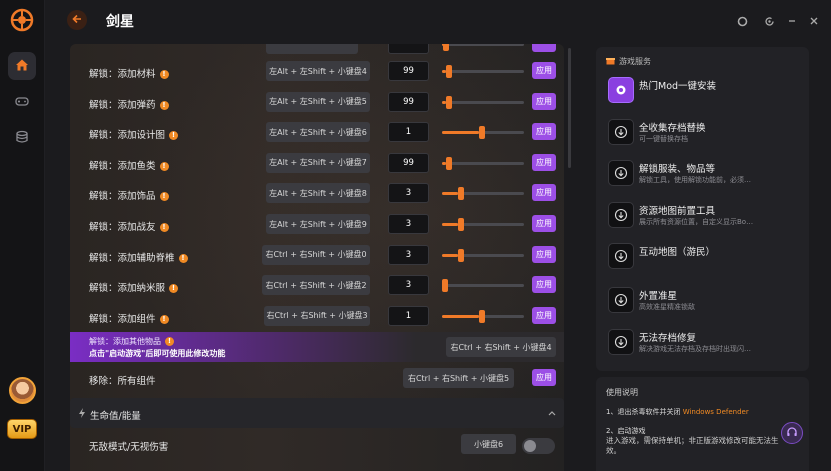 This screenshot has height=471, width=831. I want to click on refresh-icon, so click(769, 21).